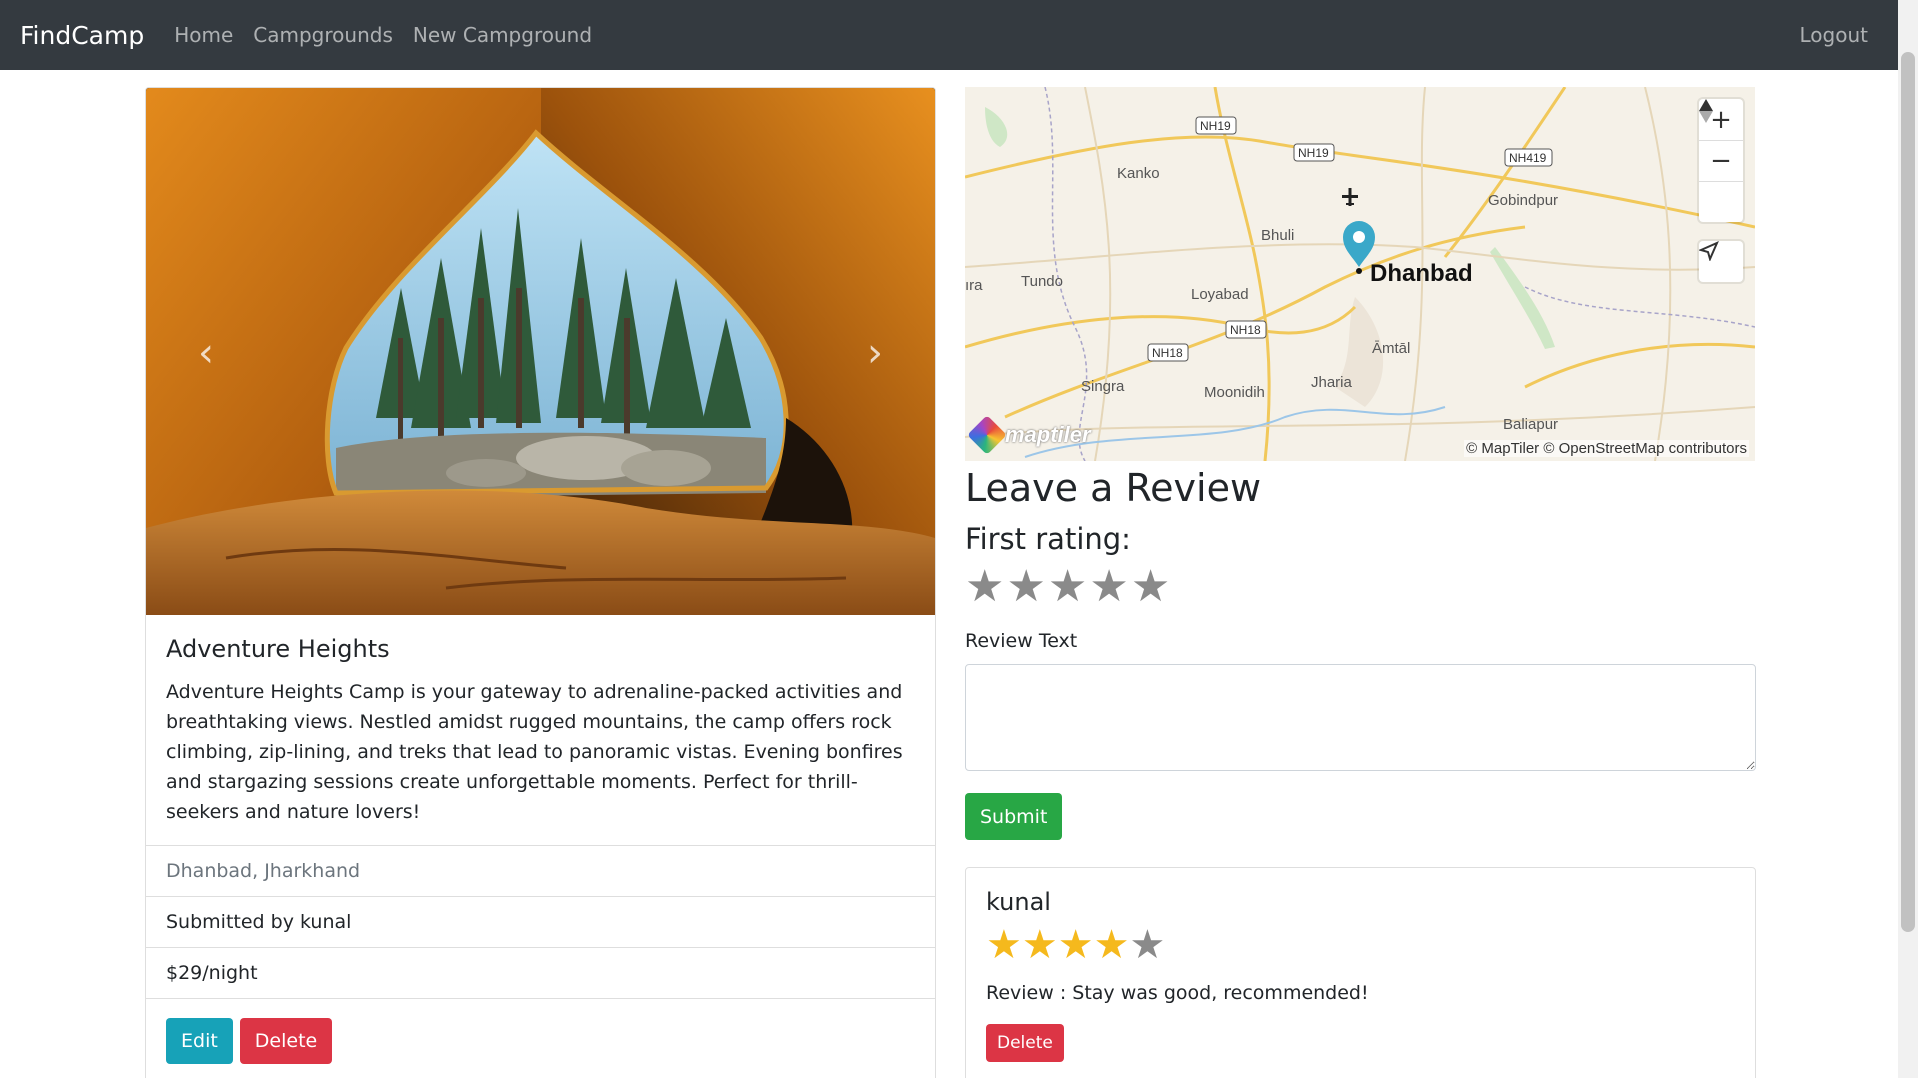 The image size is (1918, 1078). I want to click on maptiler-logo: maptiler, so click(1029, 435).